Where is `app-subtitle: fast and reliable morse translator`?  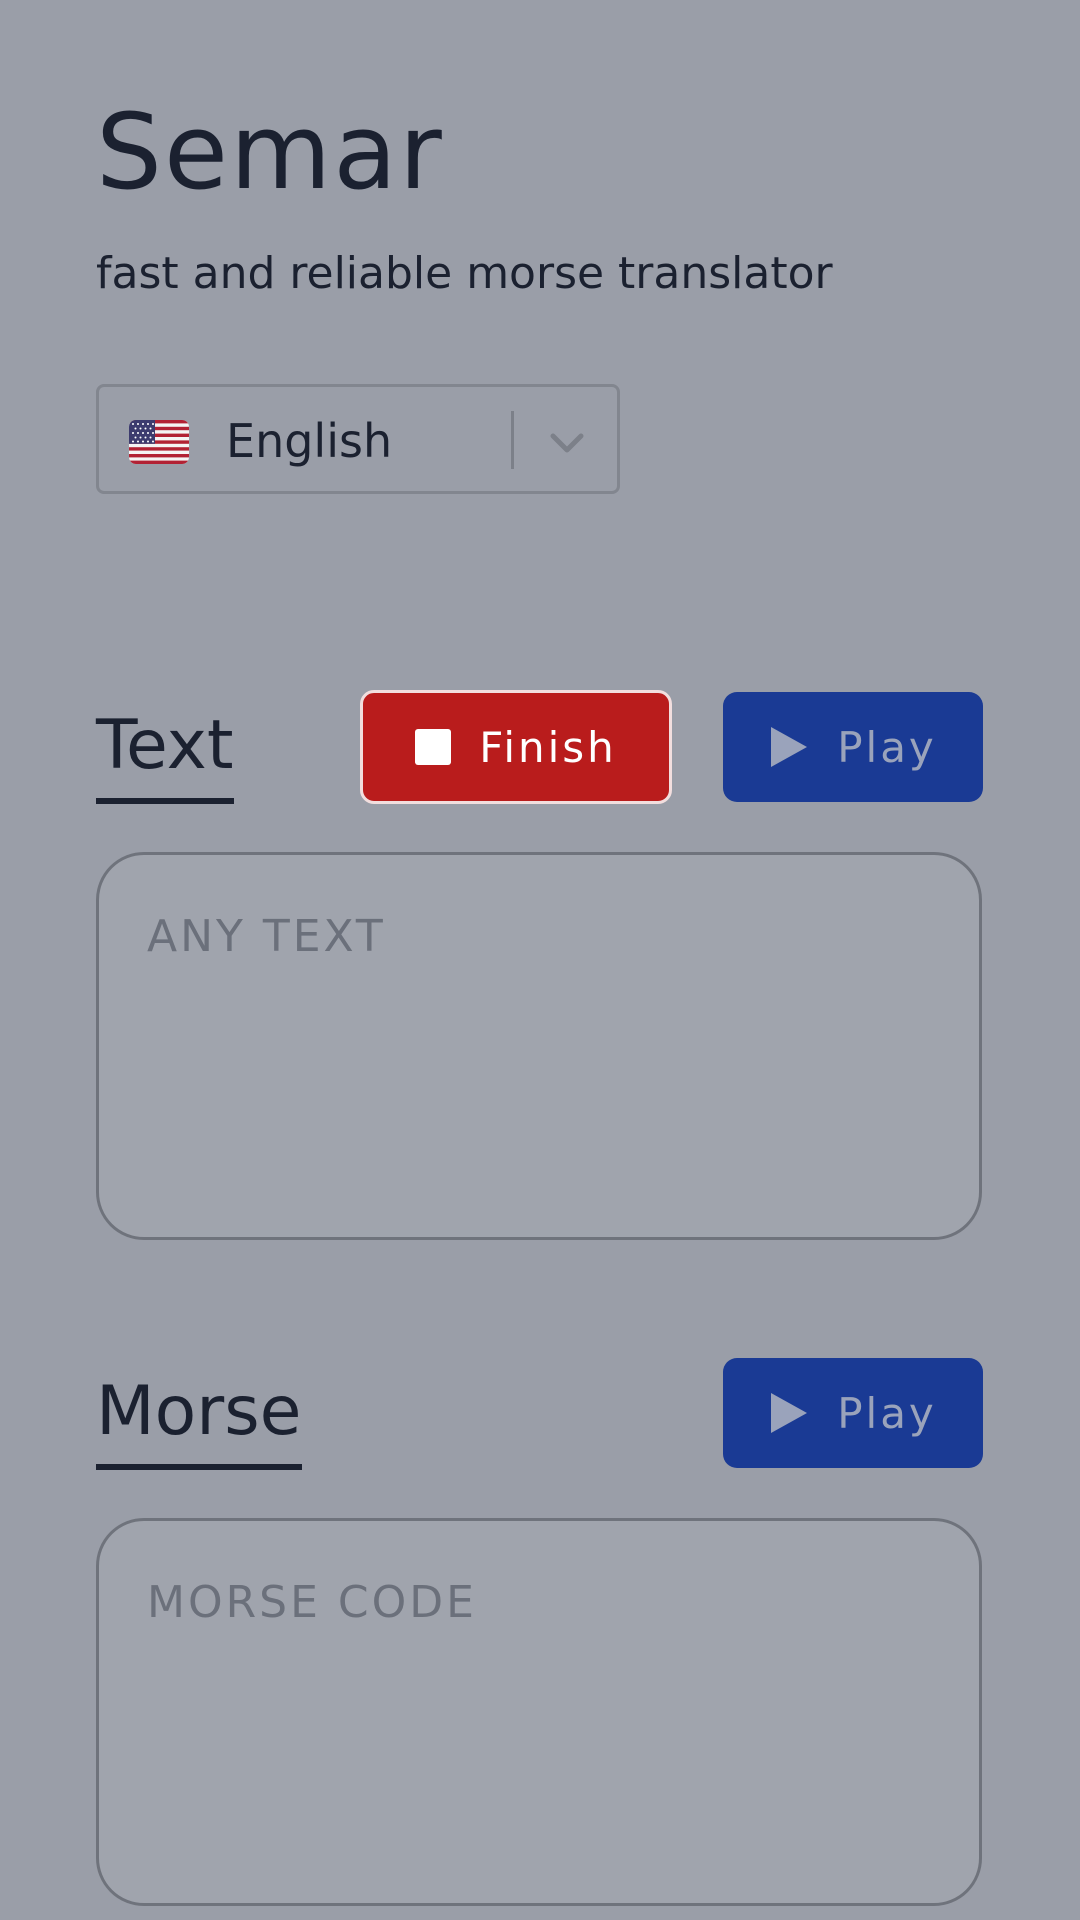 app-subtitle: fast and reliable morse translator is located at coordinates (464, 273).